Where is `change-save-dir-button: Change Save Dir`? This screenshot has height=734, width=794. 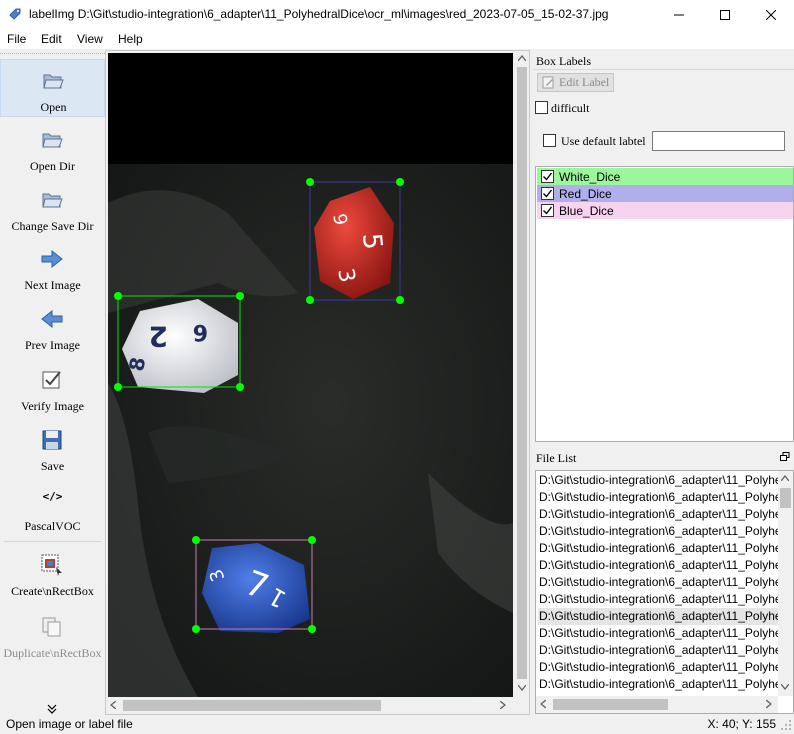 change-save-dir-button: Change Save Dir is located at coordinates (52, 208).